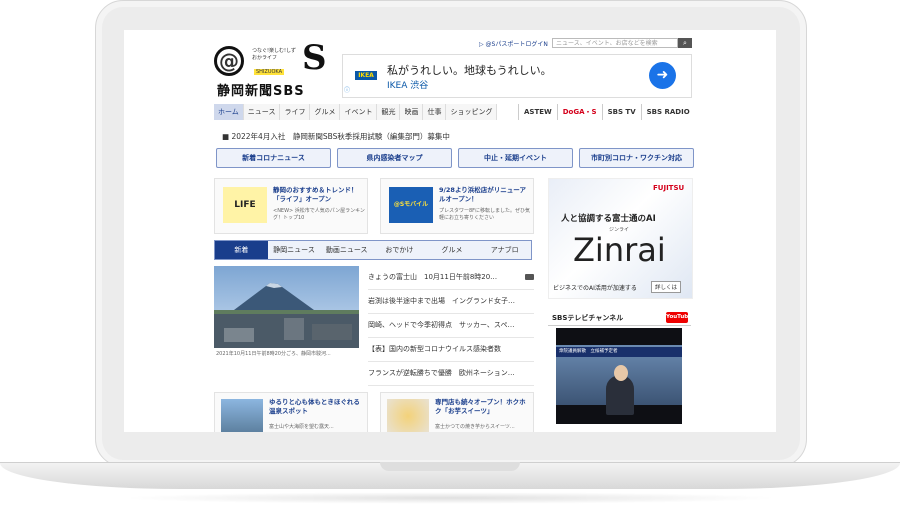 The width and height of the screenshot is (900, 518). Describe the element at coordinates (336, 136) in the screenshot. I see `recruit-notice: ■ 2022年4月入社 静岡新聞SBS秋季採用試験（編集部門）募集中` at that location.